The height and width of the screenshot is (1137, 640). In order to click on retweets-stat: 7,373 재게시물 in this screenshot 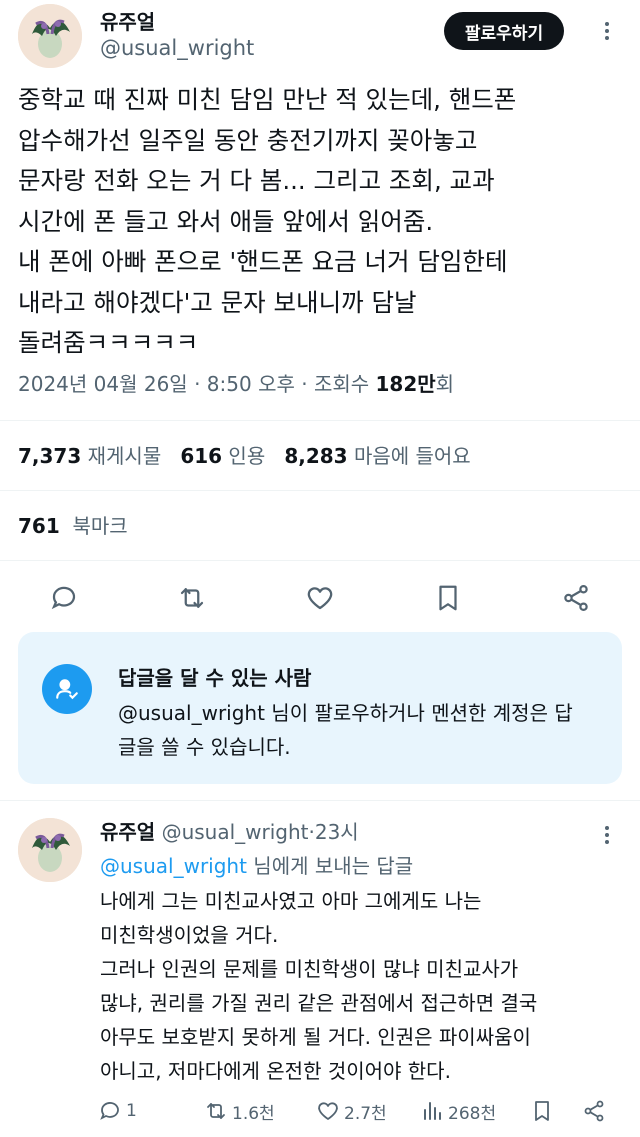, I will do `click(89, 456)`.